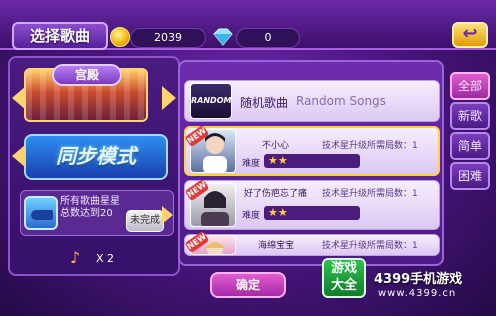 This screenshot has width=496, height=316. Describe the element at coordinates (276, 194) in the screenshot. I see `song-name: 好了伤疤忘了痛` at that location.